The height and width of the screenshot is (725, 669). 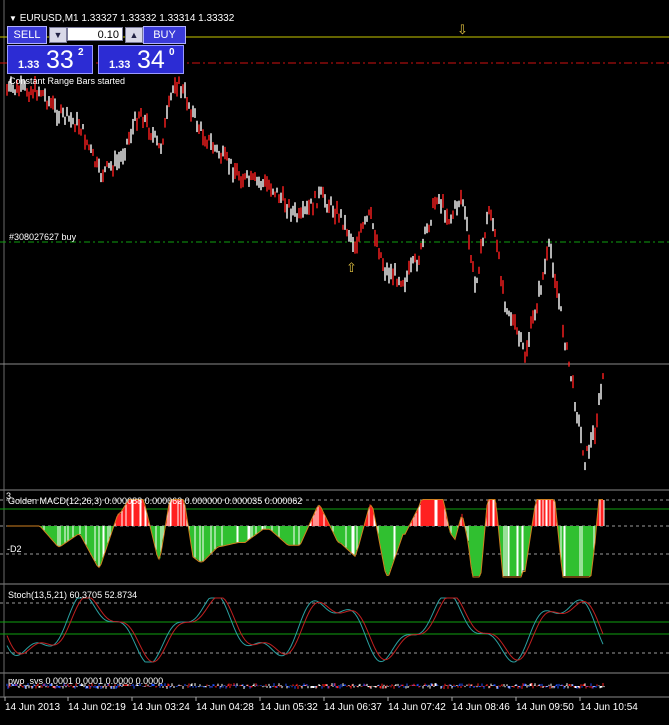 I want to click on buy-price-box: 1.33 34 0, so click(x=141, y=59).